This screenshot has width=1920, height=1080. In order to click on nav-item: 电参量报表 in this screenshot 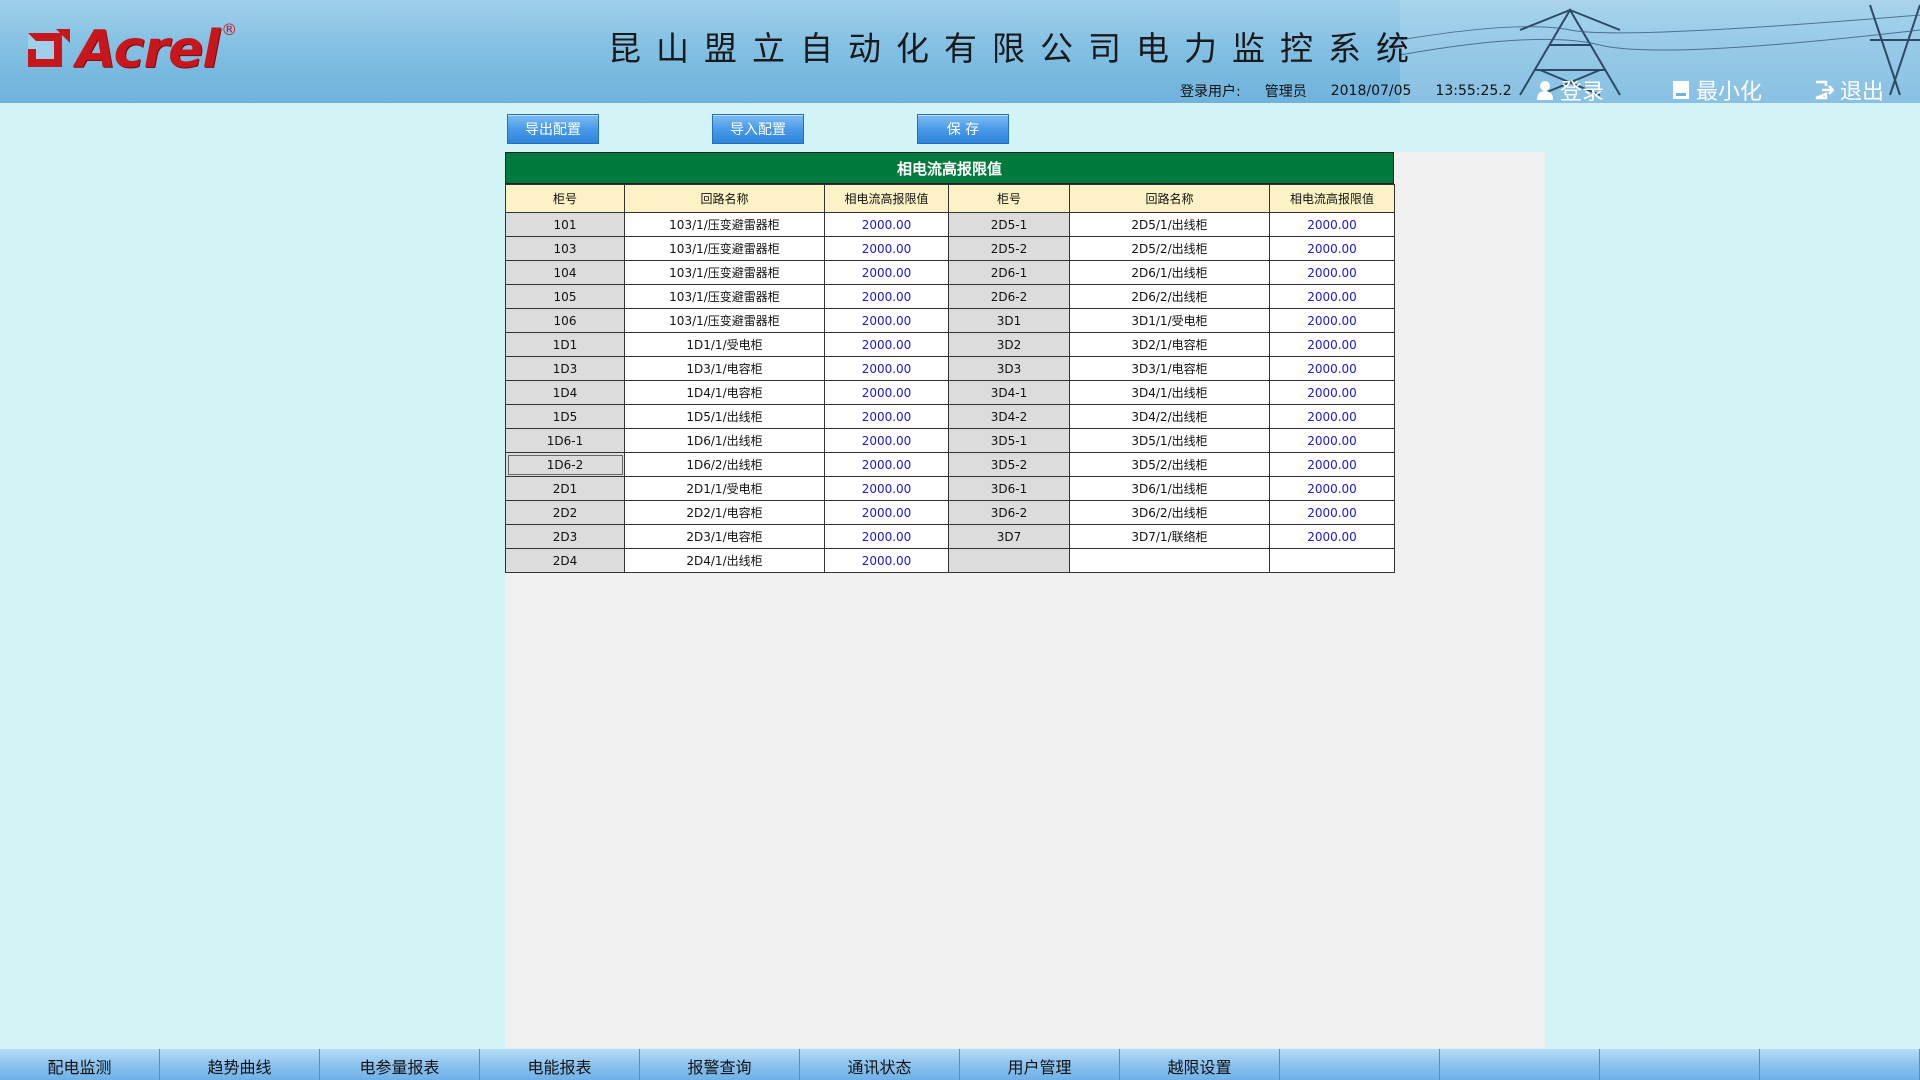, I will do `click(400, 1064)`.